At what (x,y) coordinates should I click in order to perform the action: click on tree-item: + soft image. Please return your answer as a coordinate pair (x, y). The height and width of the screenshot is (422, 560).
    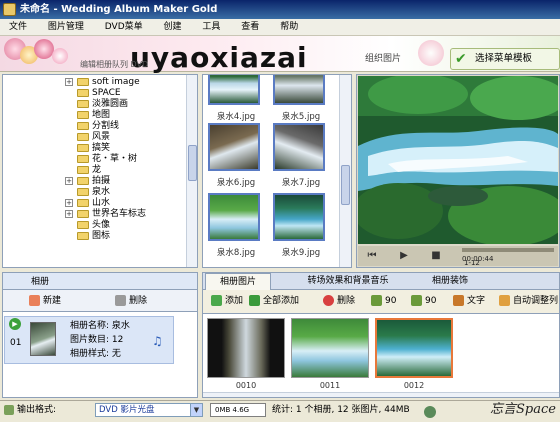
    Looking at the image, I should click on (102, 82).